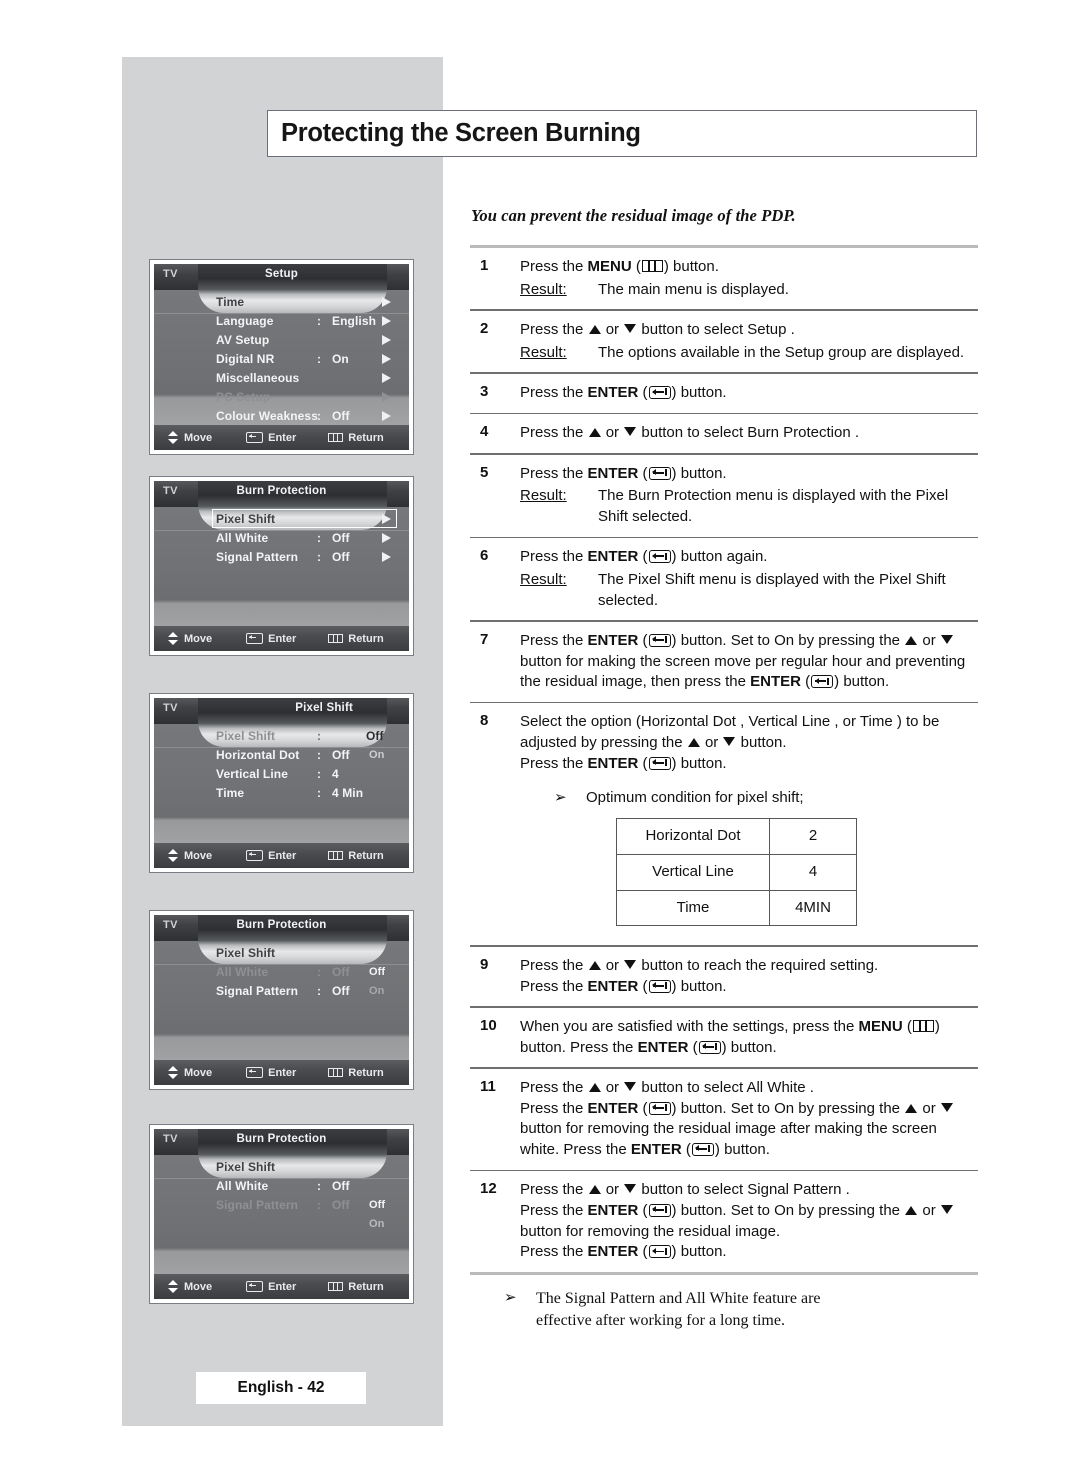 The height and width of the screenshot is (1482, 1080). I want to click on page-title-bar: Protecting the Screen Burning, so click(622, 133).